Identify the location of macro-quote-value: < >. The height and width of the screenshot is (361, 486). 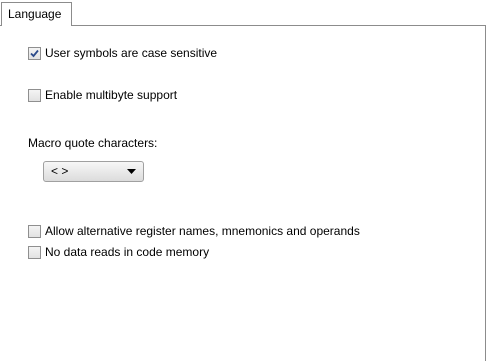
(60, 171).